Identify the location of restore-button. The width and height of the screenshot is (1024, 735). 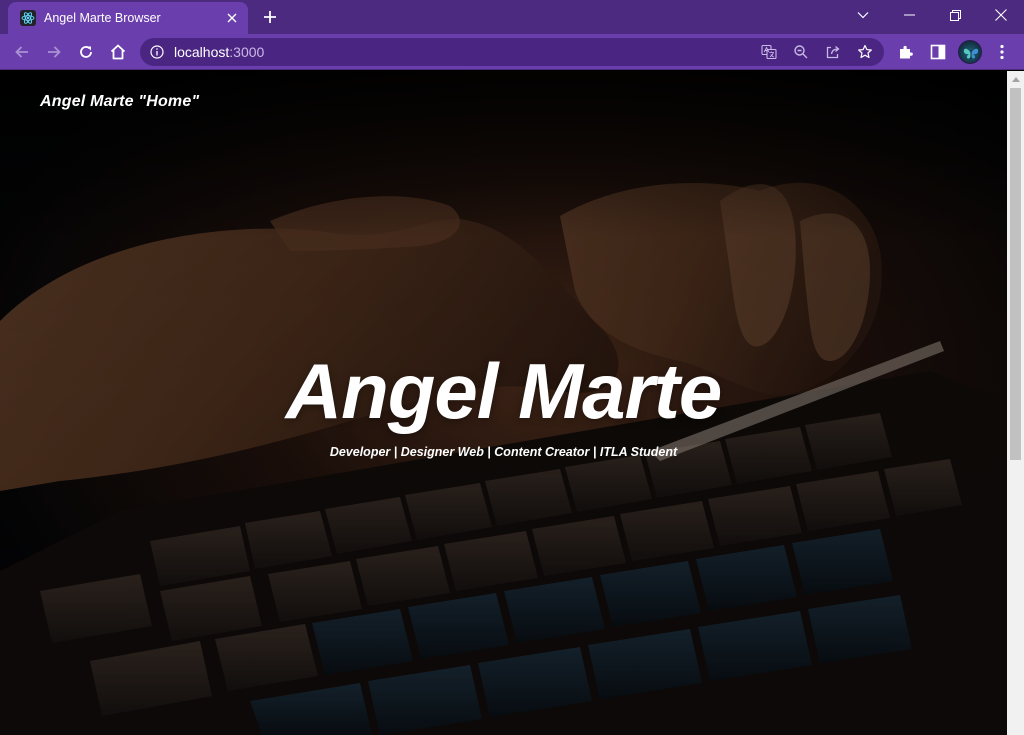
(955, 15).